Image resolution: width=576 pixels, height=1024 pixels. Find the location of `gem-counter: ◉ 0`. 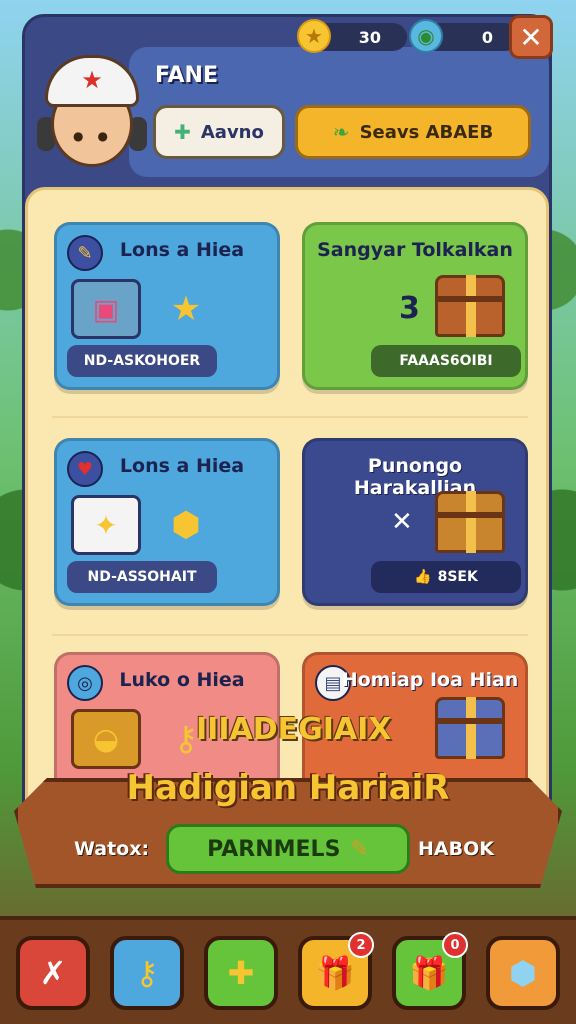

gem-counter: ◉ 0 is located at coordinates (464, 36).